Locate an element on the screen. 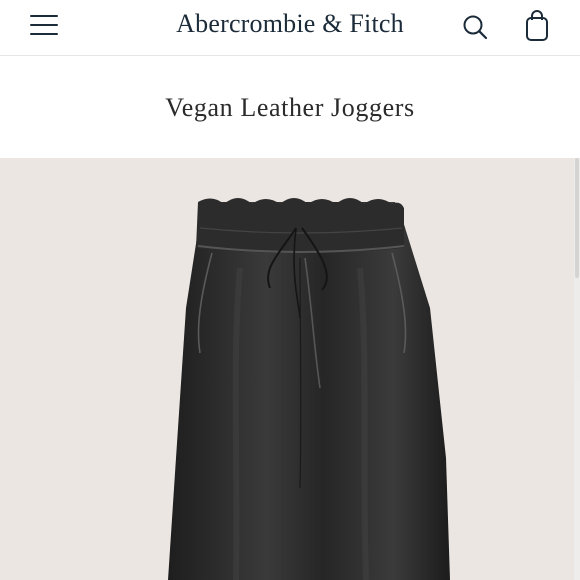 This screenshot has width=580, height=580. product-title: Vegan Leather Joggers is located at coordinates (290, 107).